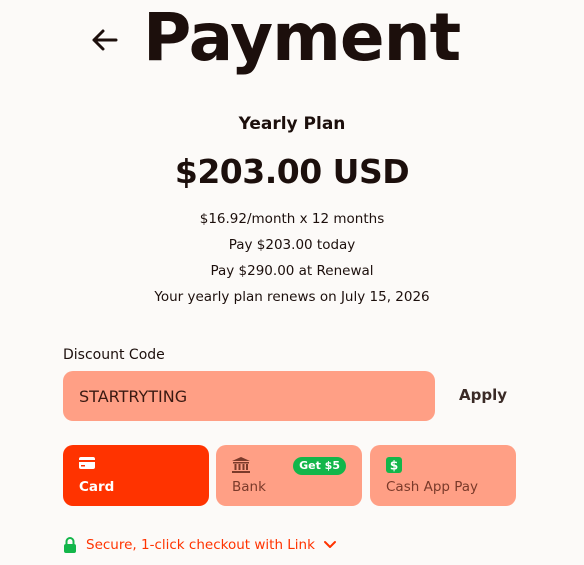 The height and width of the screenshot is (565, 584). What do you see at coordinates (292, 124) in the screenshot?
I see `plan-name: Yearly Plan` at bounding box center [292, 124].